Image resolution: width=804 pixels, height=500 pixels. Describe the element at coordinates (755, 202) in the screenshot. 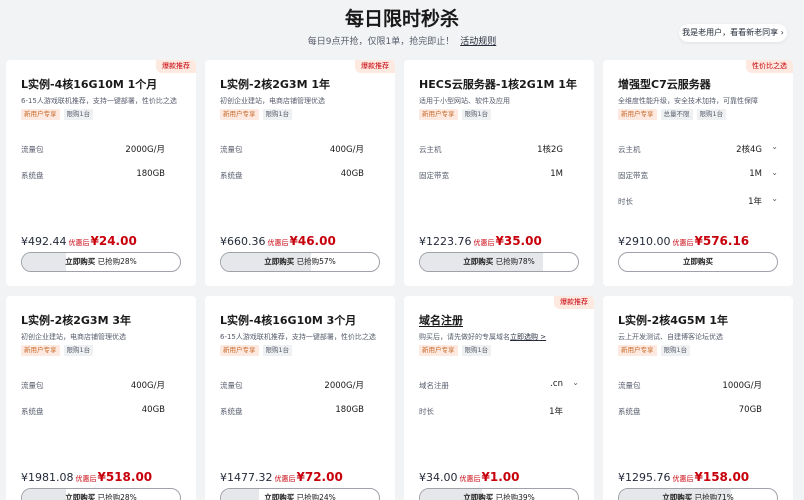

I see `spec-value: 1年` at that location.